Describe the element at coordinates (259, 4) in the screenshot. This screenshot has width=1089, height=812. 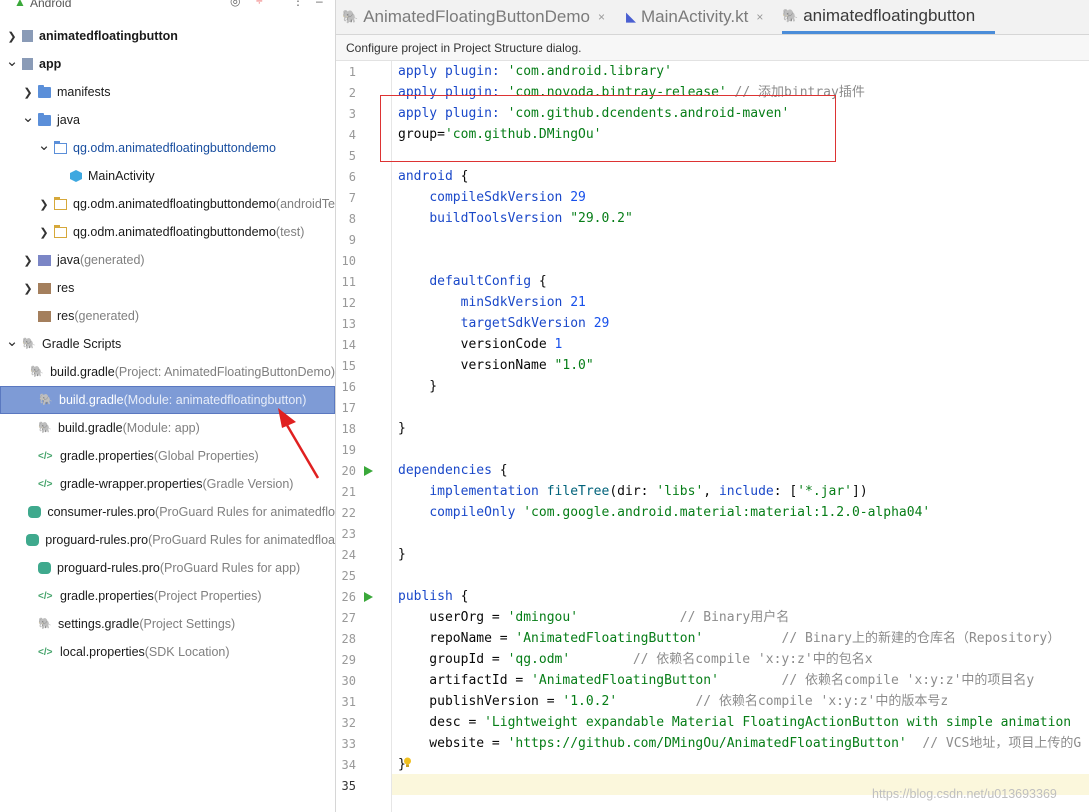
I see `collapse-icon: ÷` at that location.